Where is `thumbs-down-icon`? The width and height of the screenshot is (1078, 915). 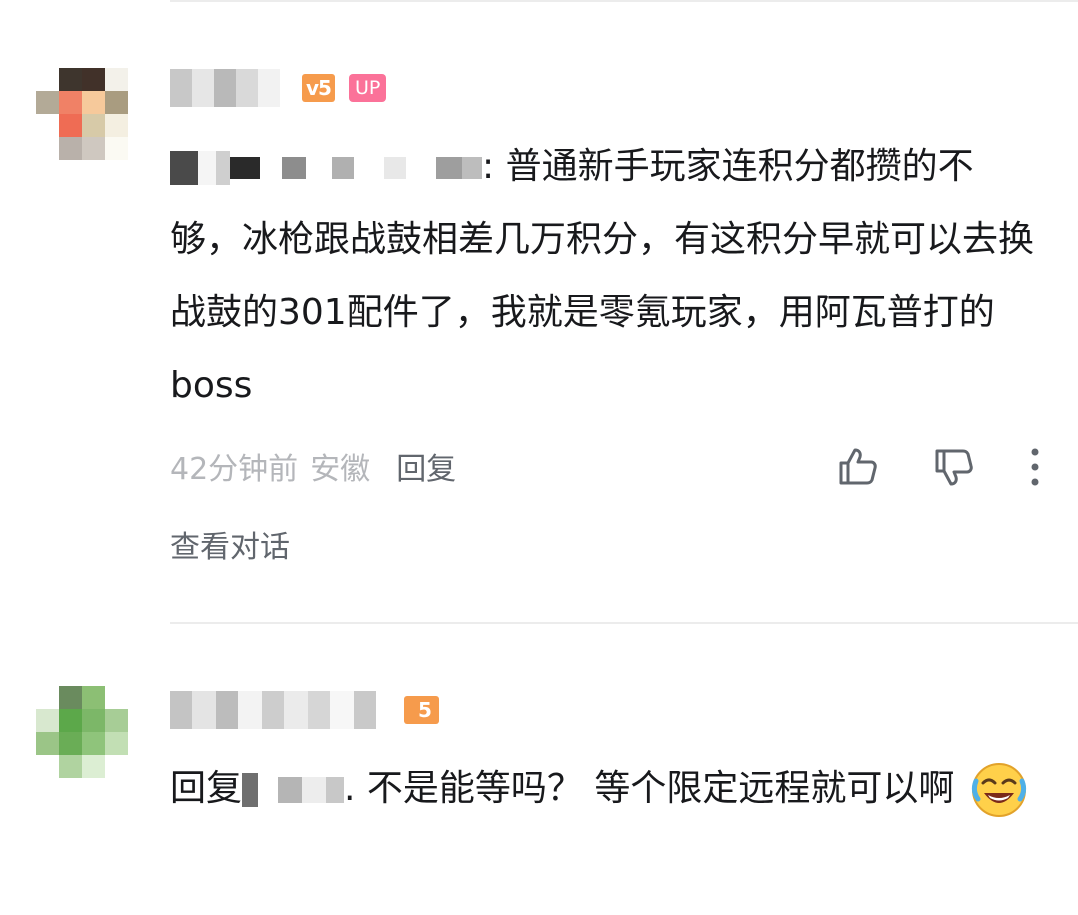
thumbs-down-icon is located at coordinates (954, 467).